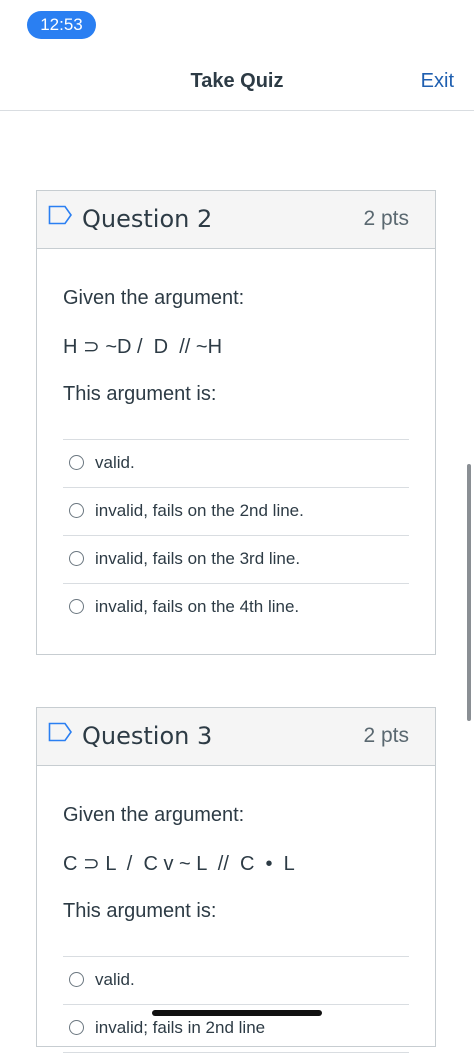 This screenshot has width=474, height=1053. Describe the element at coordinates (147, 736) in the screenshot. I see `question-title: Question 3` at that location.